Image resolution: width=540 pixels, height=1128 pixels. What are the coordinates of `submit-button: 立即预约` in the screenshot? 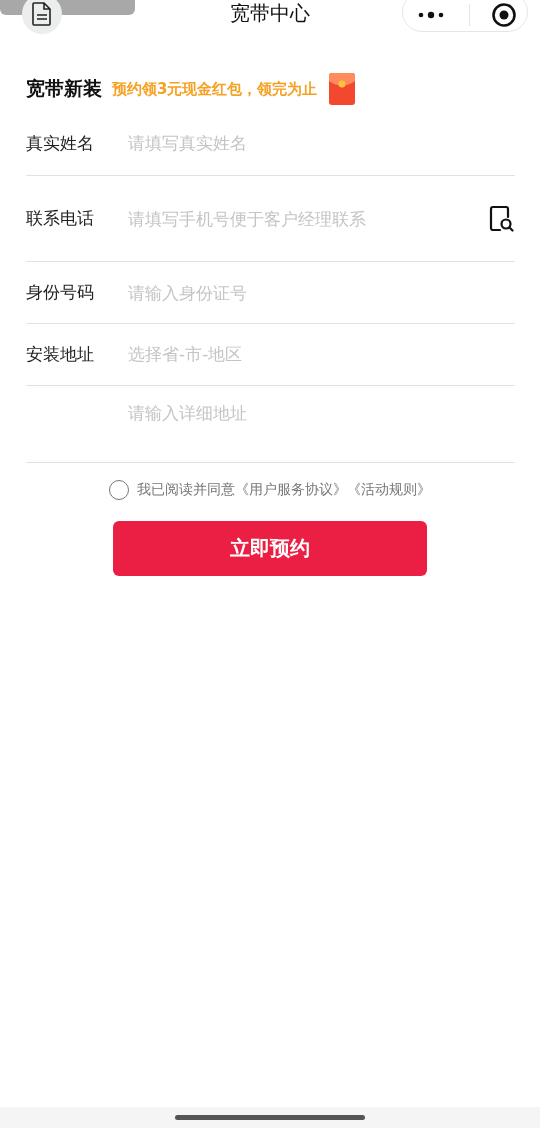 It's located at (270, 548).